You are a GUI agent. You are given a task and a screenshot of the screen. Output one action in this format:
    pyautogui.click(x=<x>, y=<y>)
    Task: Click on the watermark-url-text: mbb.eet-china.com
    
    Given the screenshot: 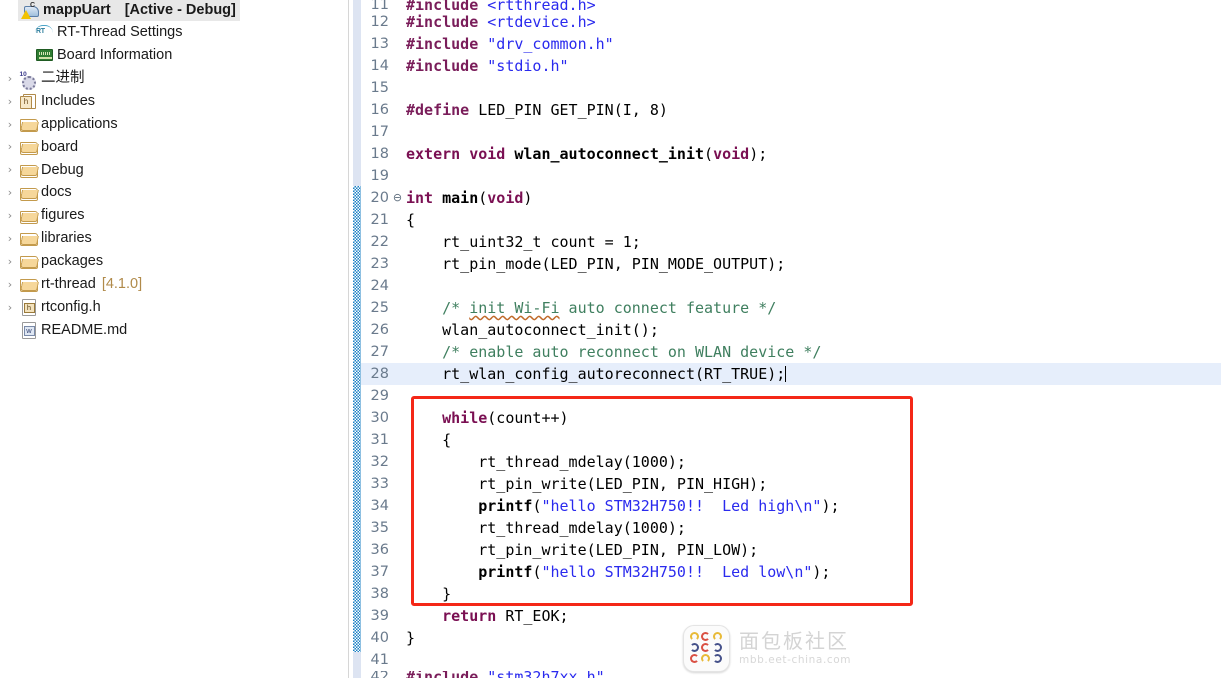 What is the action you would take?
    pyautogui.click(x=795, y=659)
    